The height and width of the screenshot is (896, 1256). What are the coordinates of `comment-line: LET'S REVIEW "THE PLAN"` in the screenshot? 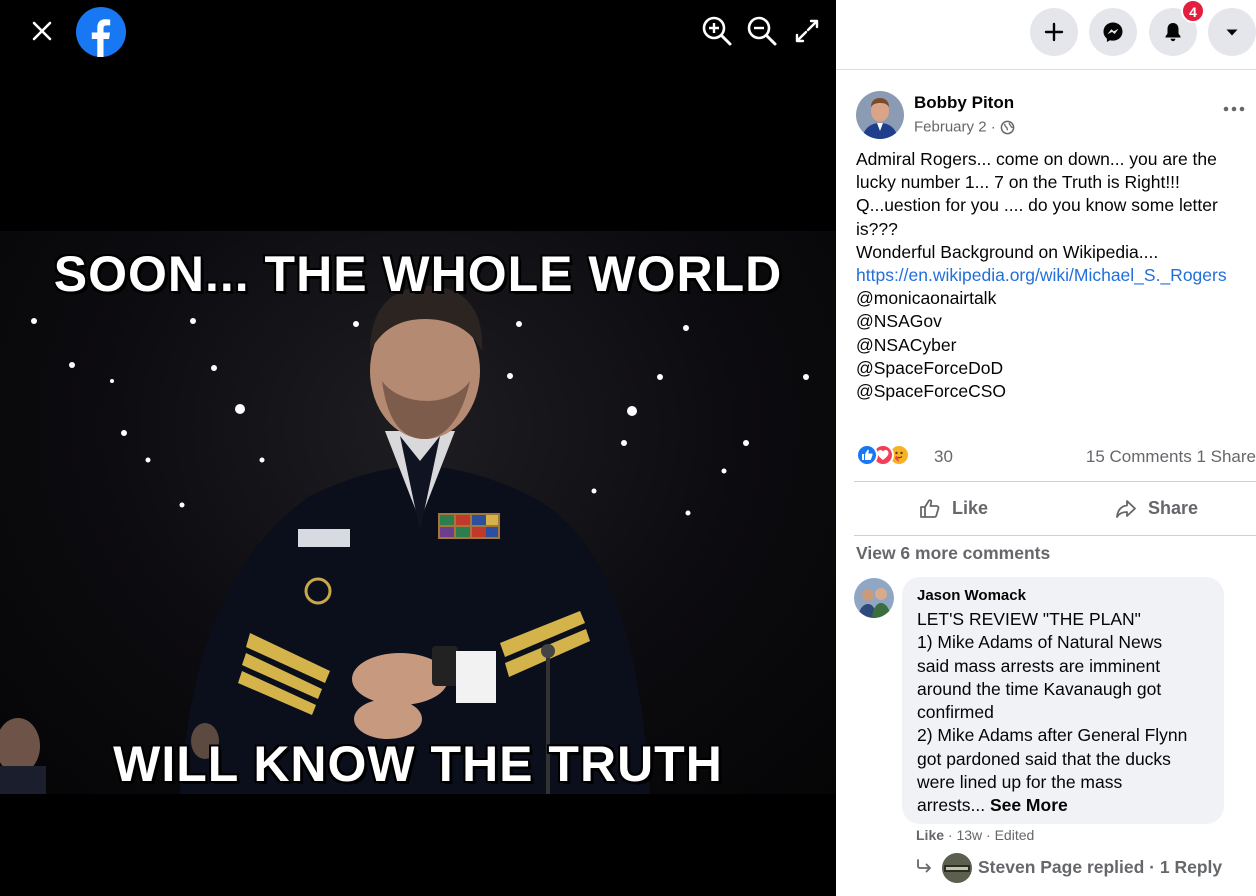 It's located at (1029, 619).